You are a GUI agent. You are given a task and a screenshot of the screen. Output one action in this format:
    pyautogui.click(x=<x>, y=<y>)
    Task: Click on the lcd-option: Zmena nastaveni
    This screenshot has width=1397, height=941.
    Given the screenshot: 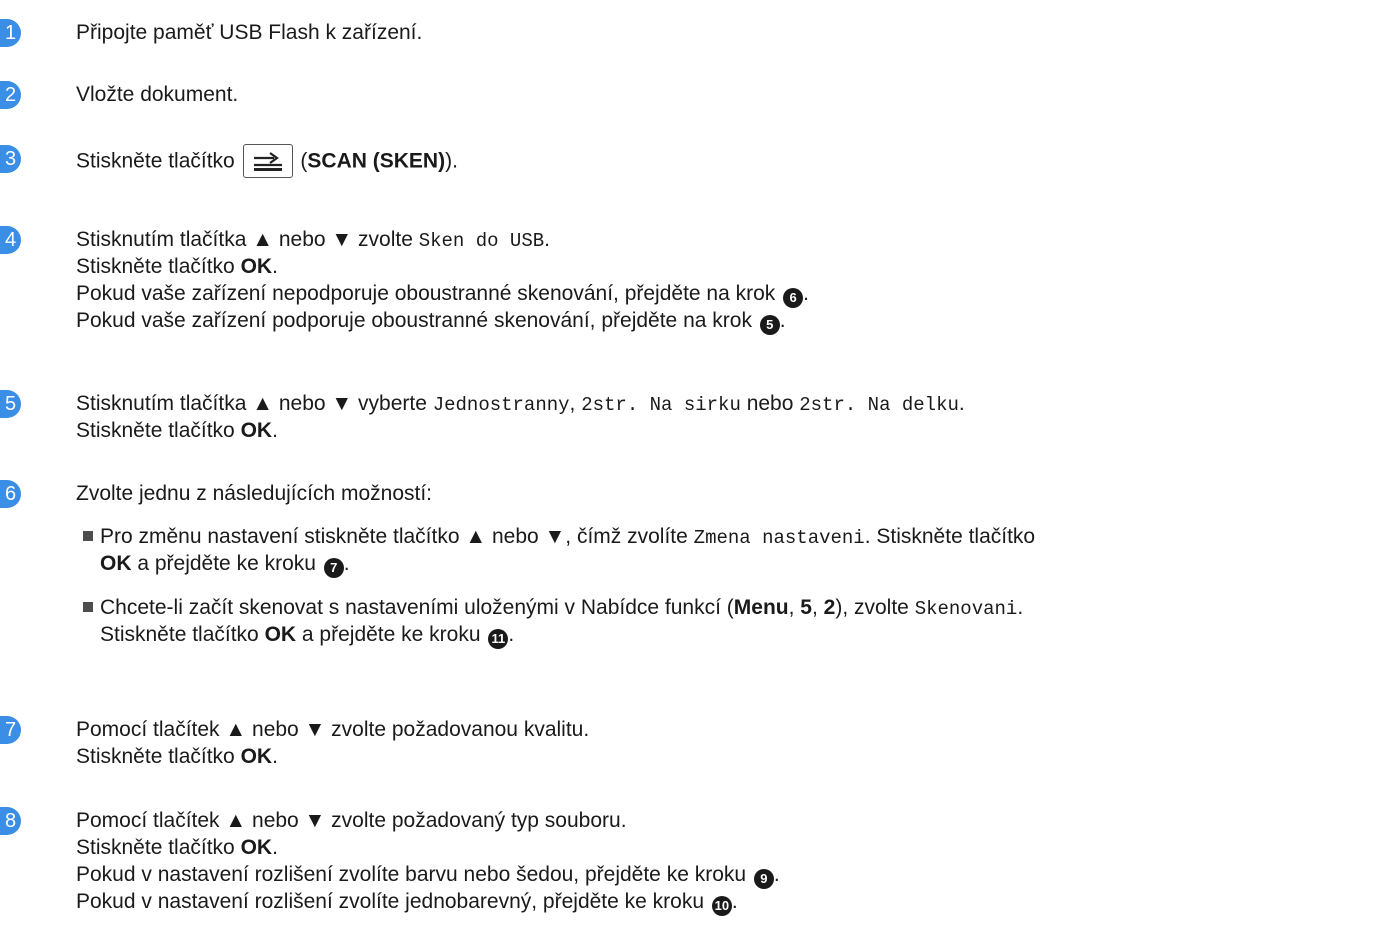 What is the action you would take?
    pyautogui.click(x=779, y=538)
    